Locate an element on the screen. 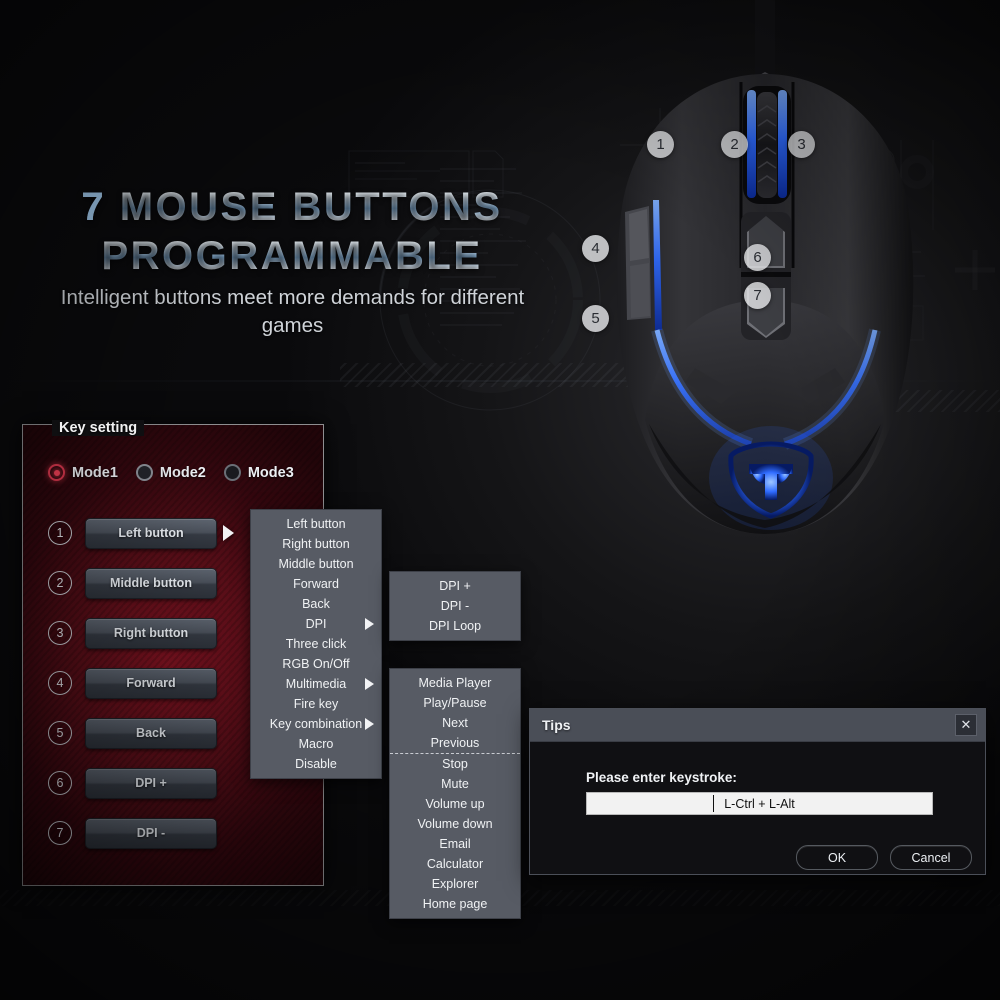 This screenshot has width=1000, height=1000. menu-item-three-click: Three click is located at coordinates (316, 644).